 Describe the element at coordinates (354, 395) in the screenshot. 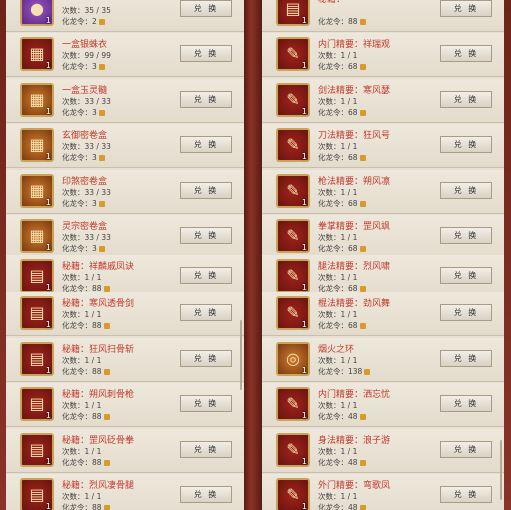

I see `item-name: 内门精要：洒忘忧` at that location.